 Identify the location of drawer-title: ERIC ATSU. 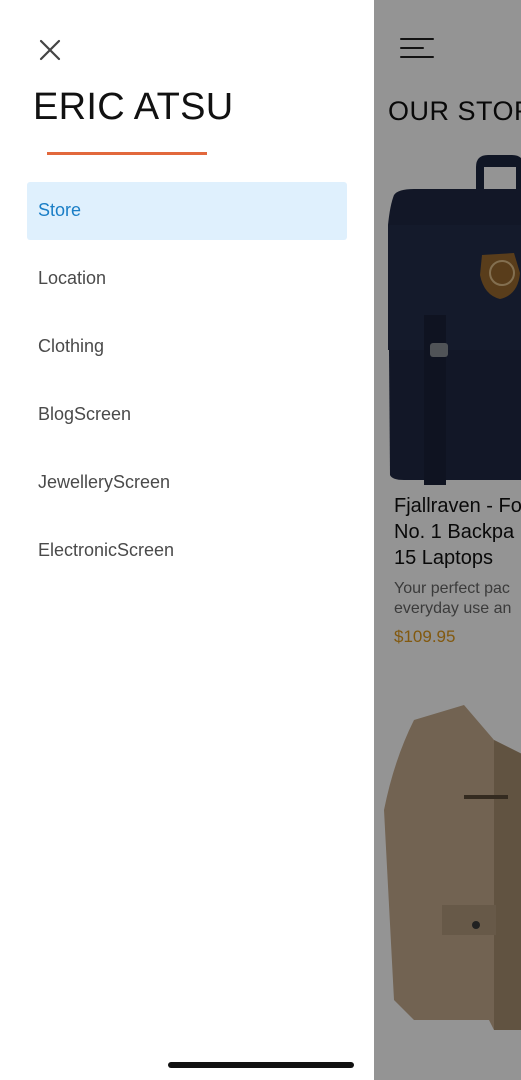
(133, 107).